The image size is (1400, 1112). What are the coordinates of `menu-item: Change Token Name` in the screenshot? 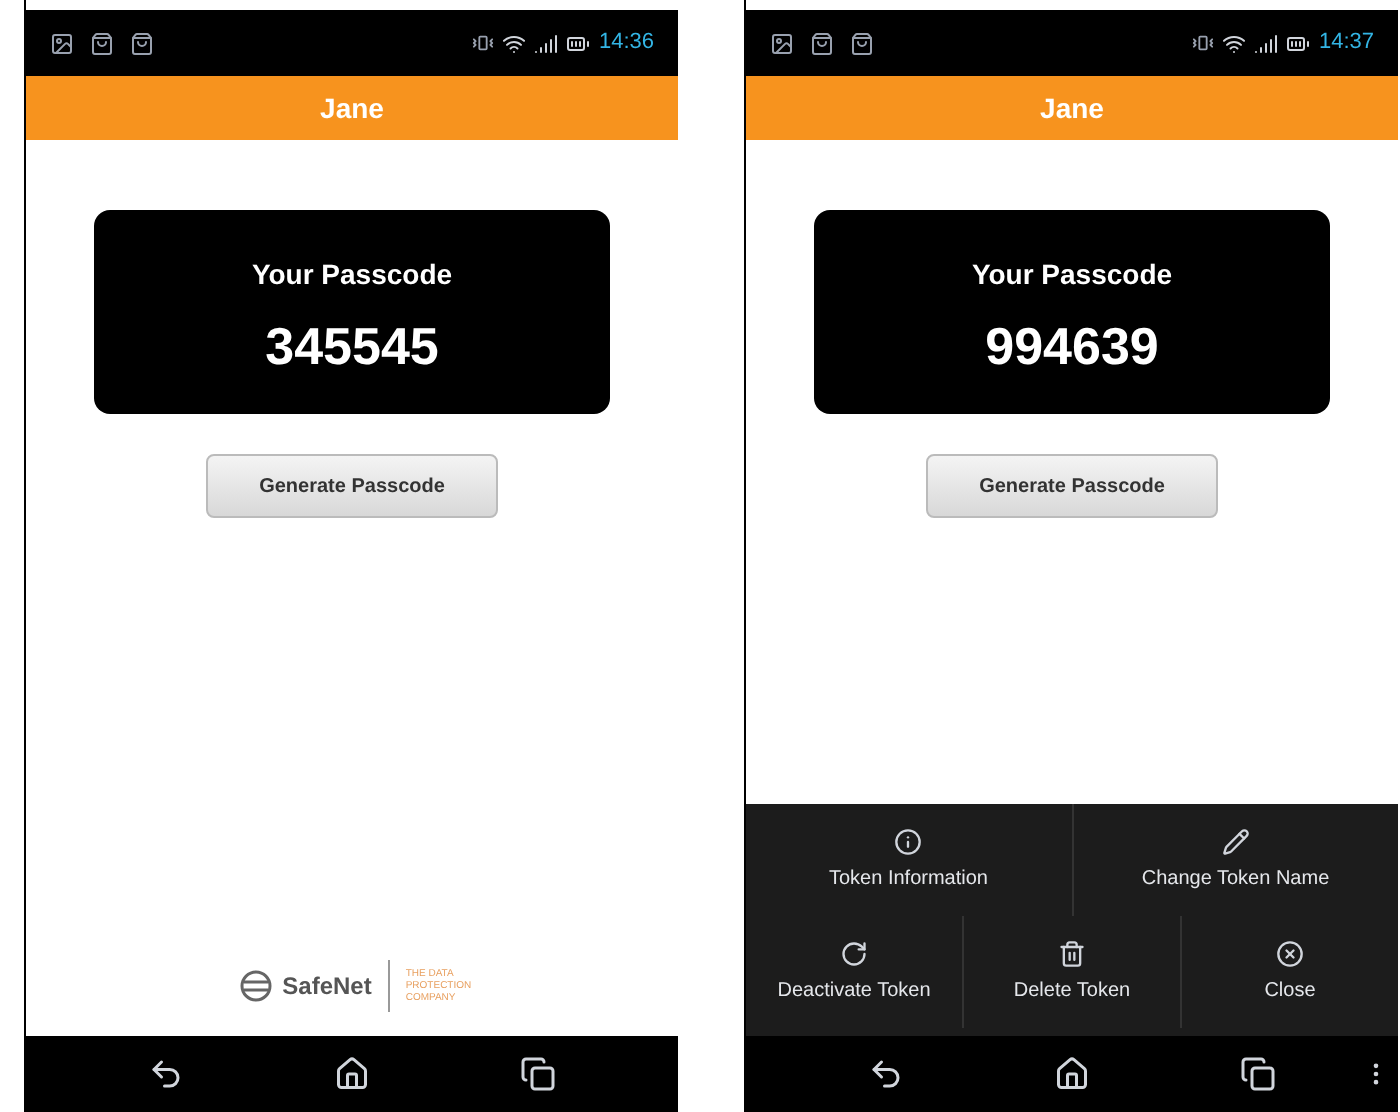 It's located at (1235, 860).